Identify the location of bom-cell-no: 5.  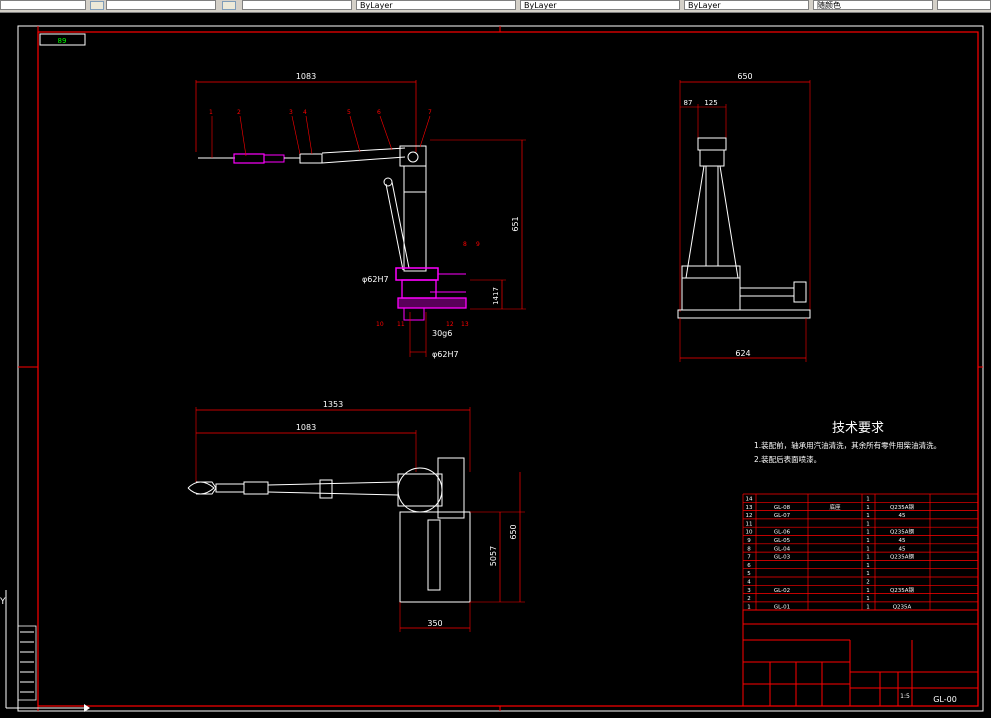
(749, 574).